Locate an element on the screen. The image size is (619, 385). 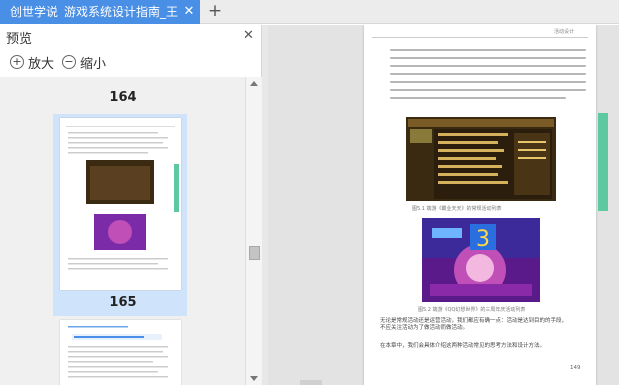
paragraph: 在本章中，我们会具体介绍这两种活动常见的思考方法和设计方法。 is located at coordinates (463, 346).